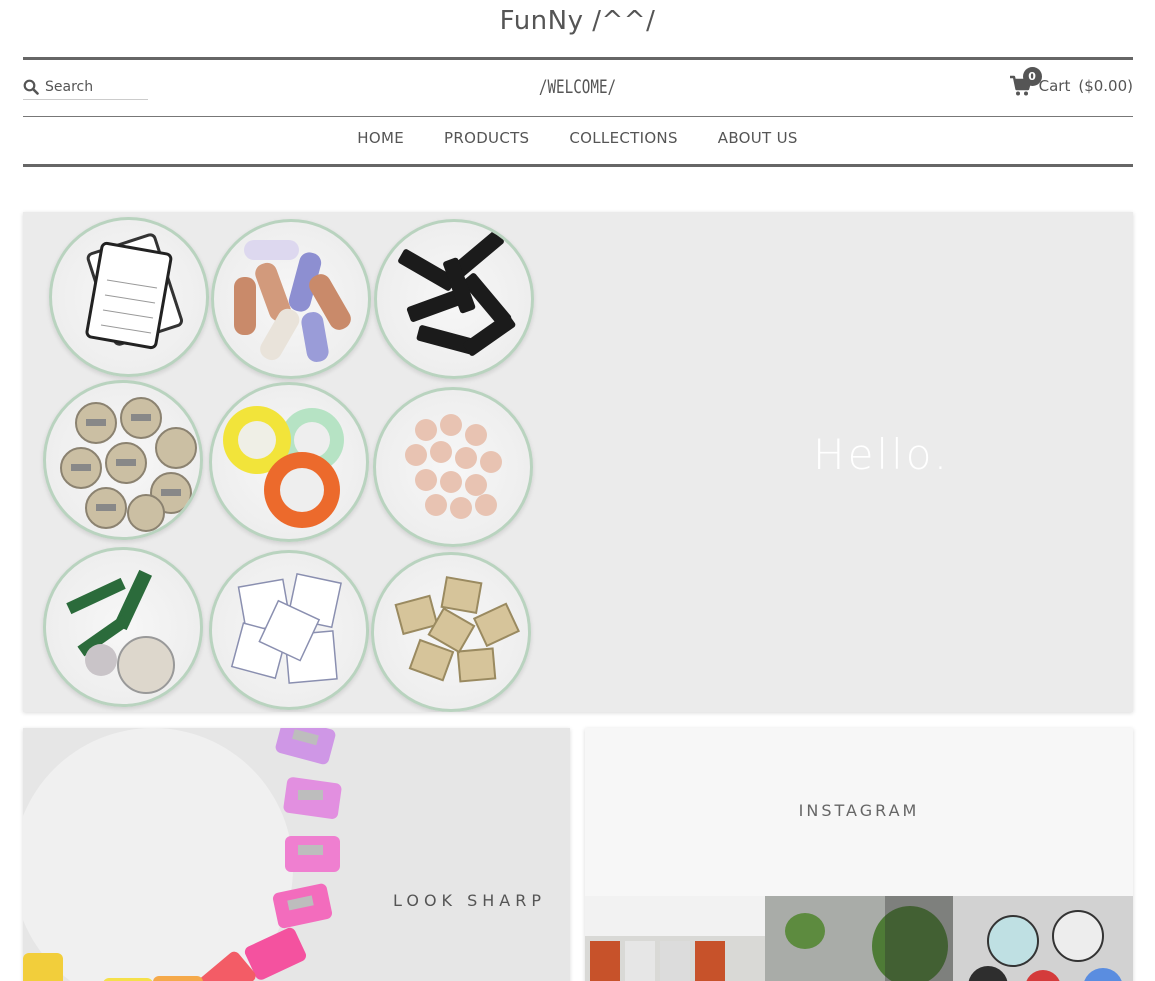  Describe the element at coordinates (578, 116) in the screenshot. I see `header-mid-rule` at that location.